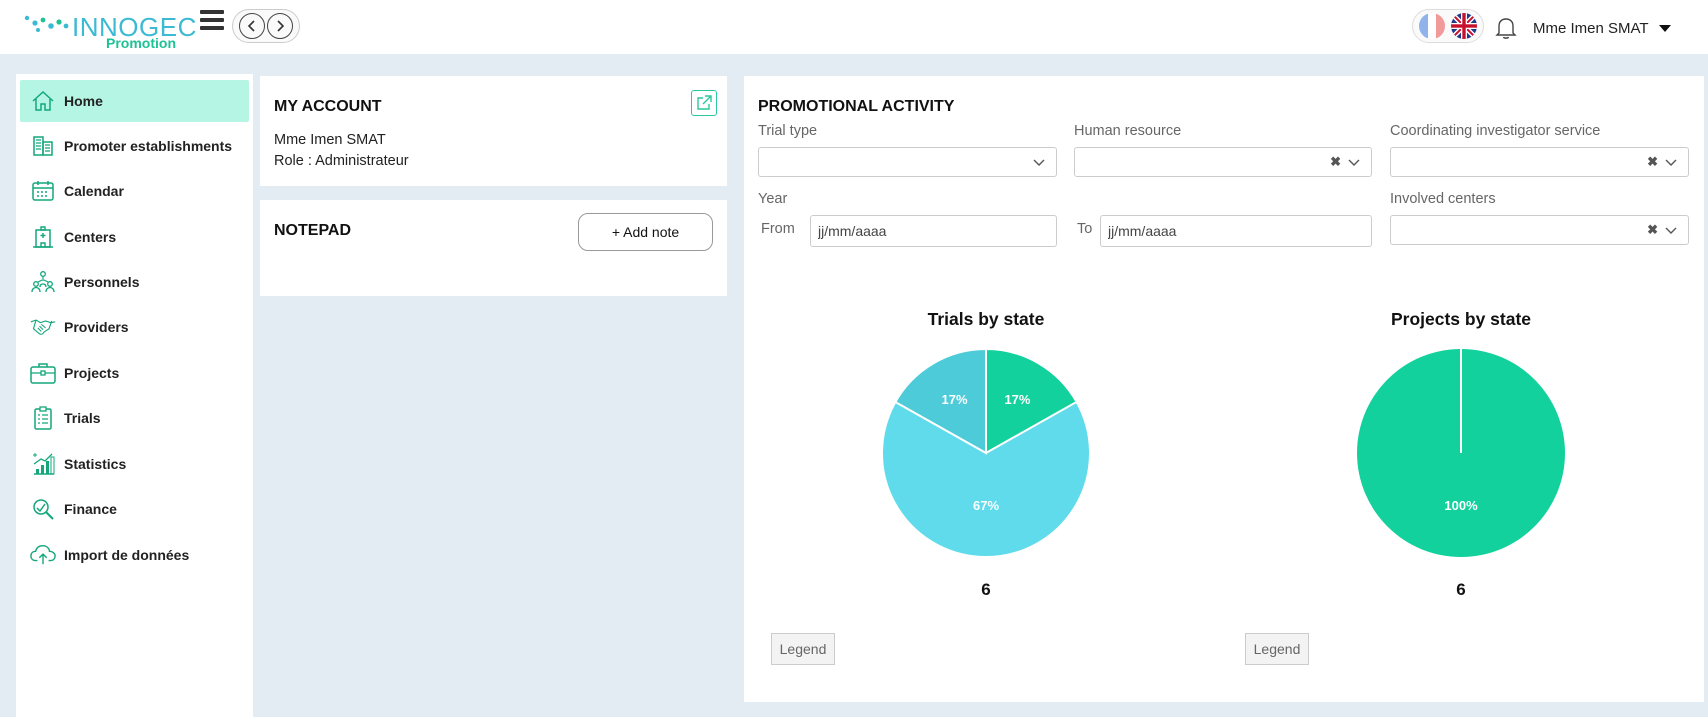 The height and width of the screenshot is (717, 1708). Describe the element at coordinates (986, 589) in the screenshot. I see `chart-total-trials: 6` at that location.